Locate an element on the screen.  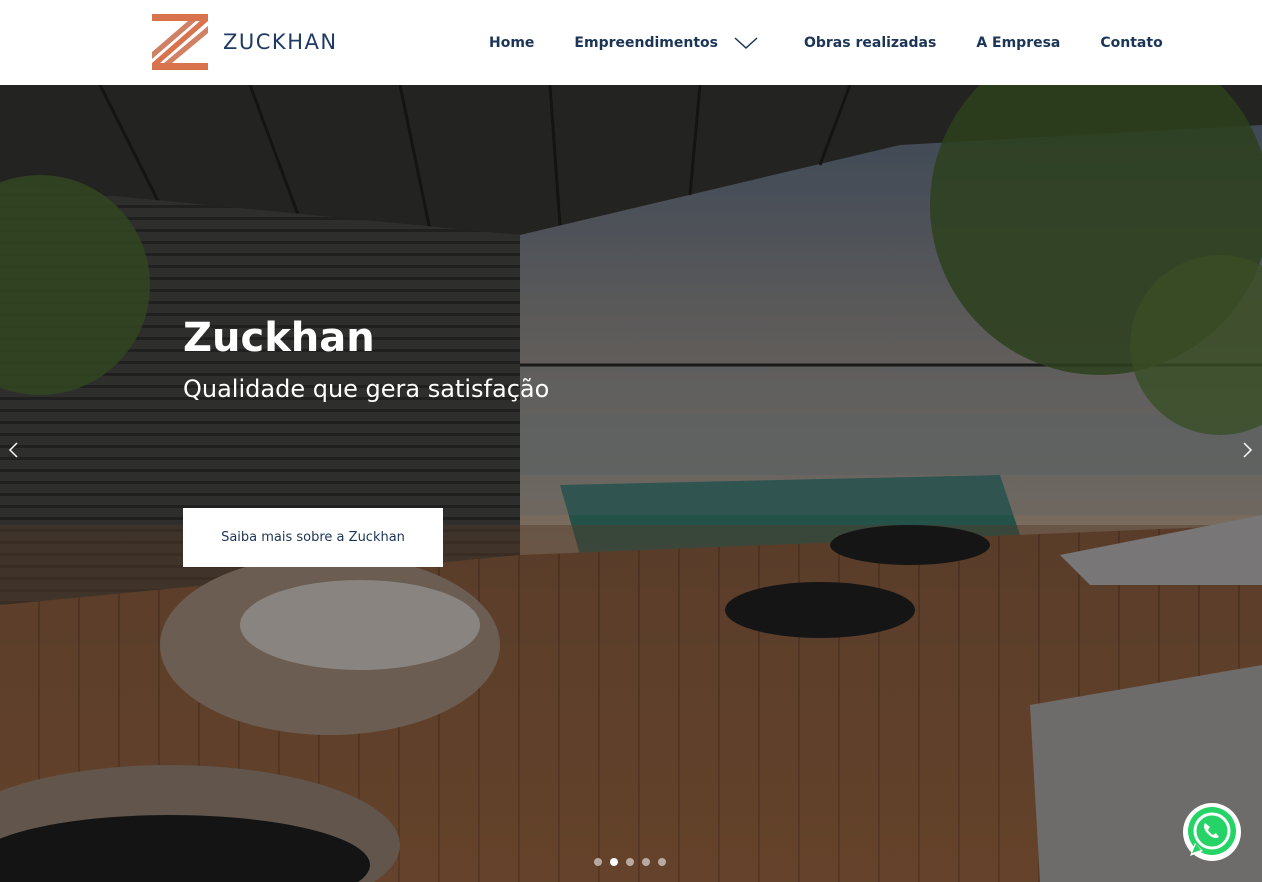
about-cta-button: Saiba mais sobre a Zuckhan is located at coordinates (313, 537).